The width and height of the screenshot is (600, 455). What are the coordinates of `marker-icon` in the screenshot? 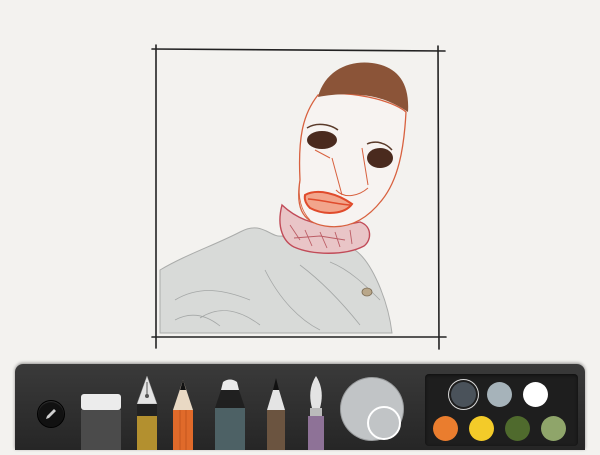 It's located at (230, 414).